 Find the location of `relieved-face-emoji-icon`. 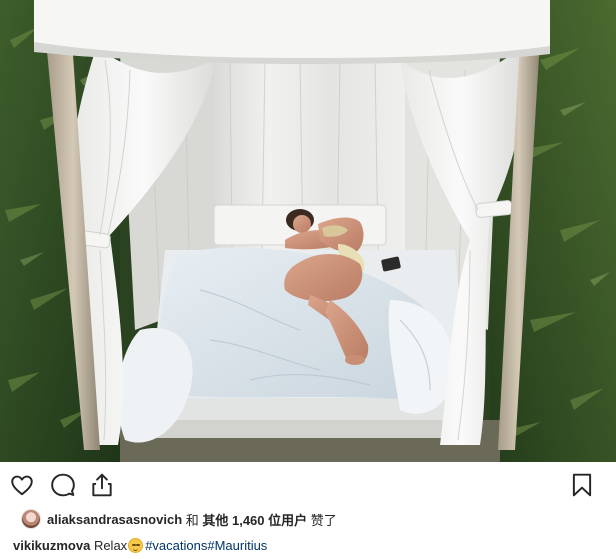

relieved-face-emoji-icon is located at coordinates (136, 545).